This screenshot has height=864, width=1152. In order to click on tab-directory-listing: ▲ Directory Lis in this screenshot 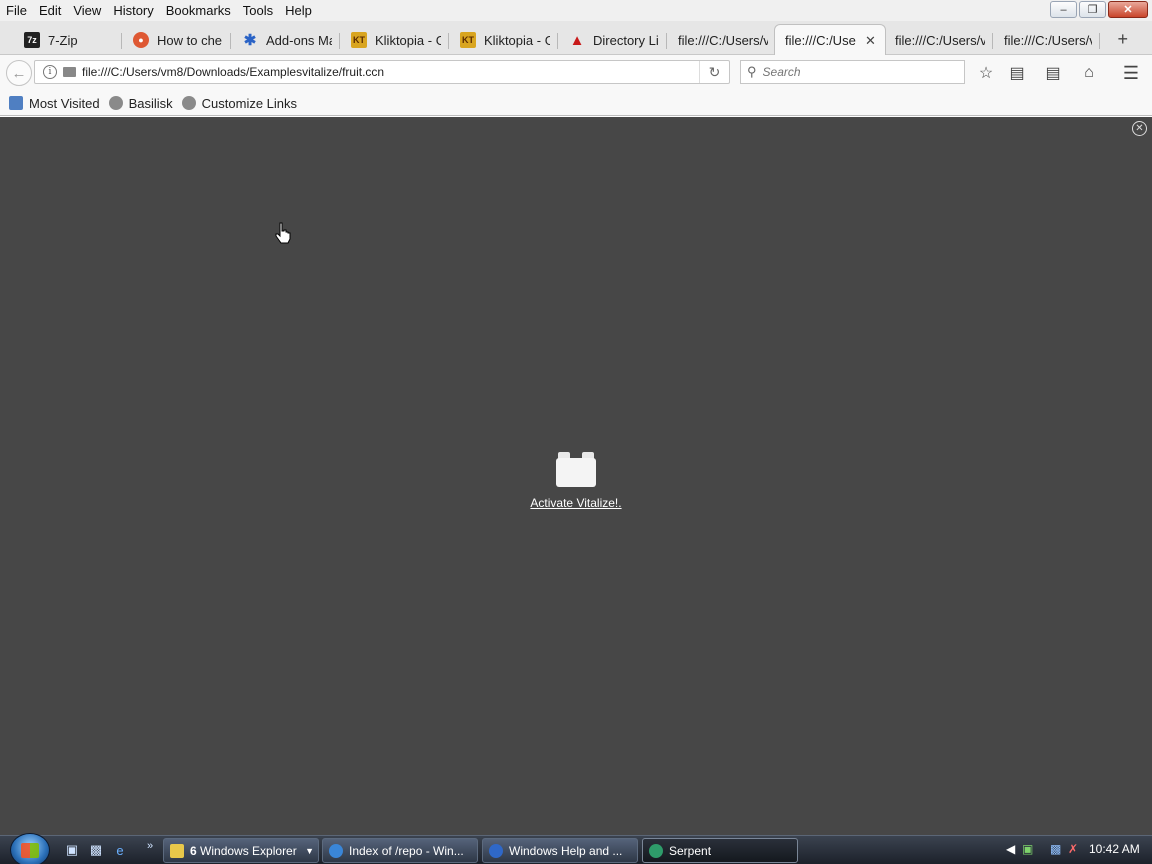, I will do `click(613, 40)`.